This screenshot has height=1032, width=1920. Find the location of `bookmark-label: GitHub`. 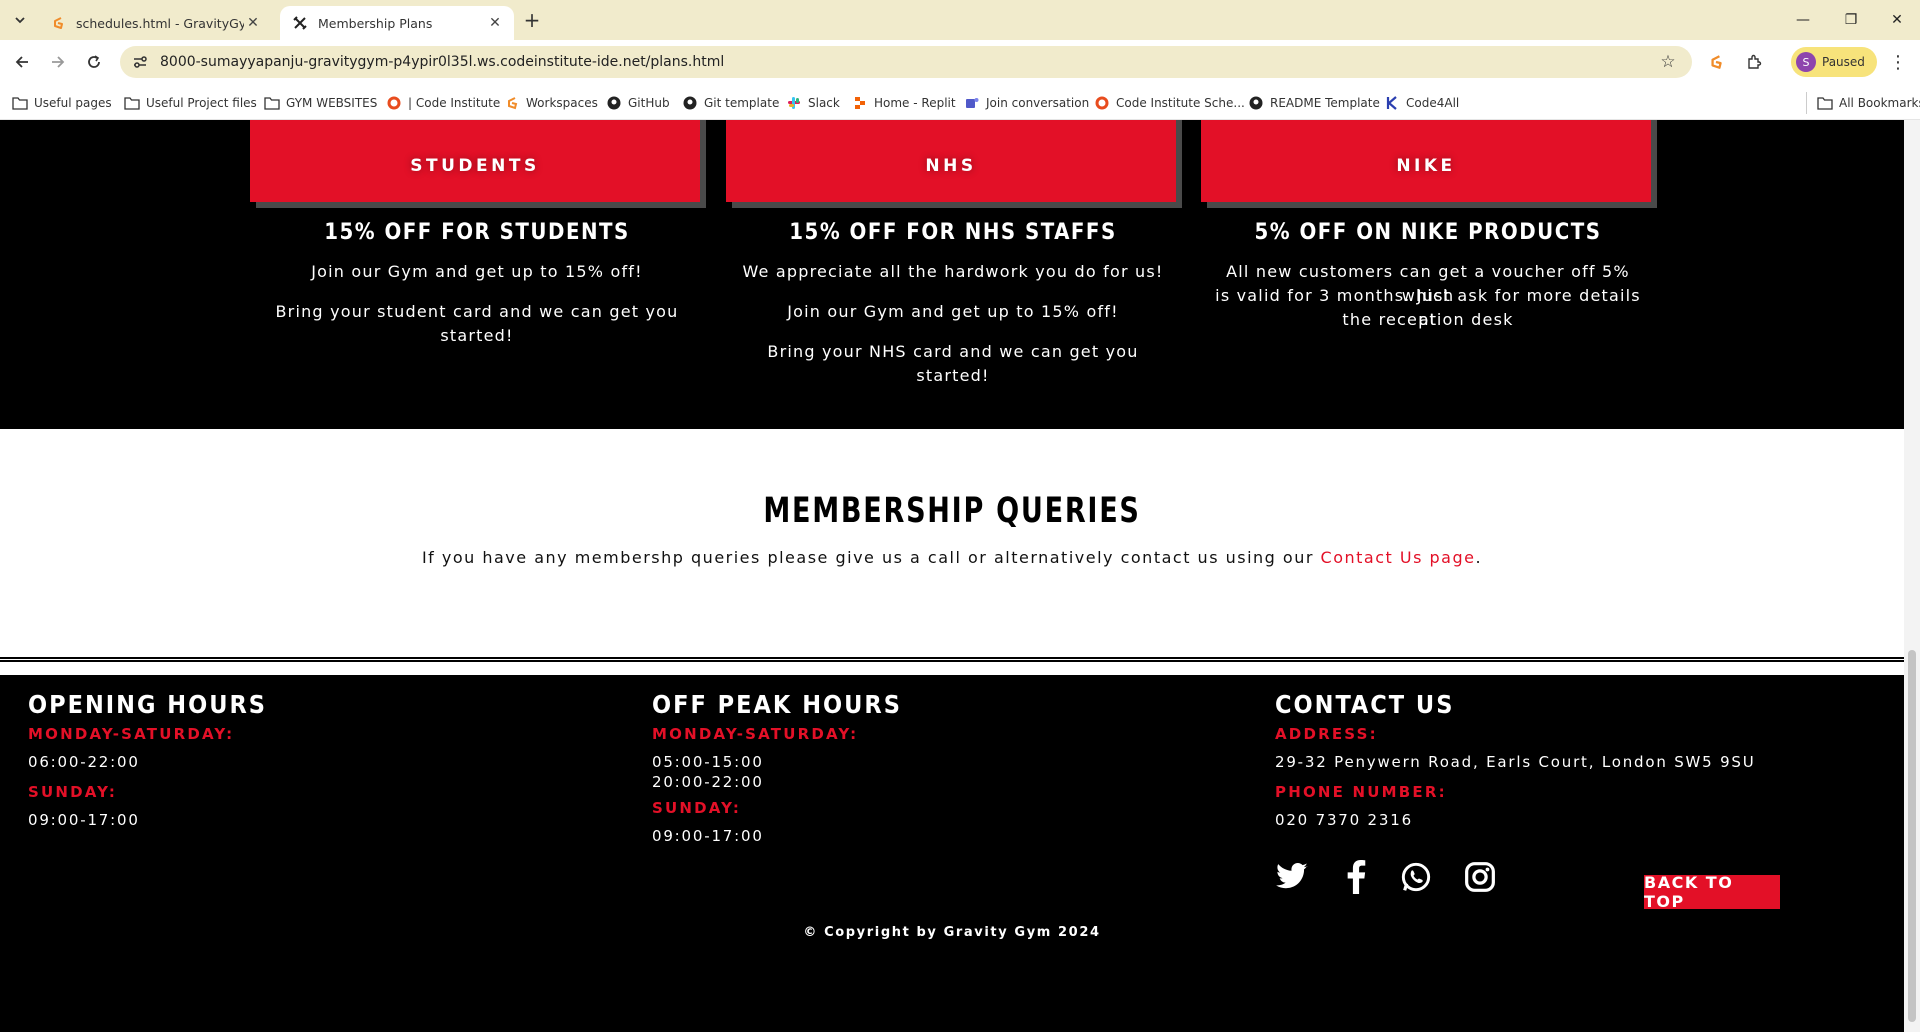

bookmark-label: GitHub is located at coordinates (649, 103).